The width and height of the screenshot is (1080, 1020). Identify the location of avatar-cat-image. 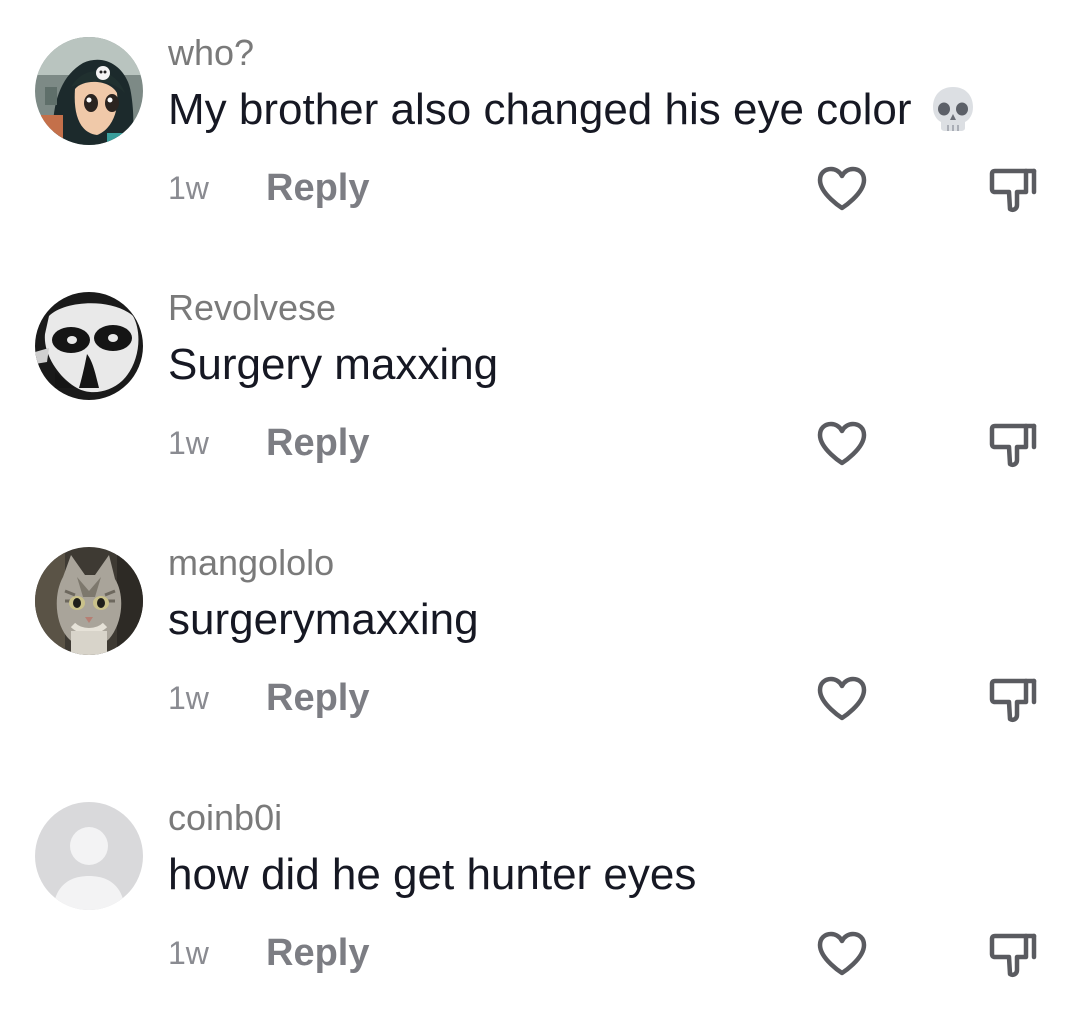
(89, 601).